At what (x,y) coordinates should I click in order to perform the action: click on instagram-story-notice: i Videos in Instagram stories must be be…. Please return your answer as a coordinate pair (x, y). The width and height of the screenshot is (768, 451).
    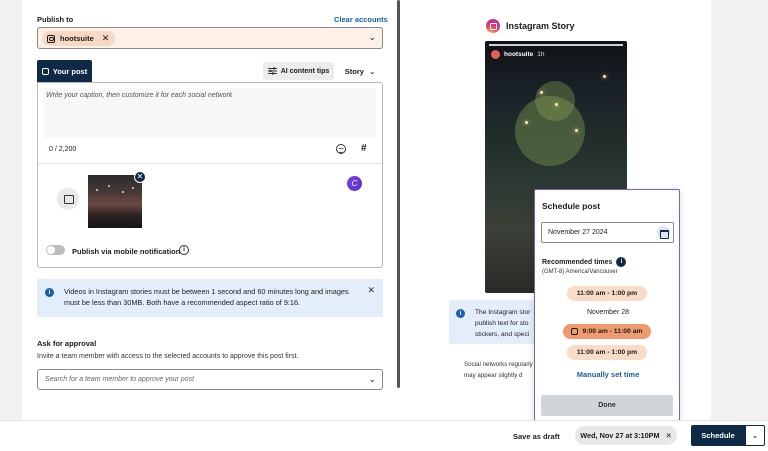
    Looking at the image, I should click on (210, 298).